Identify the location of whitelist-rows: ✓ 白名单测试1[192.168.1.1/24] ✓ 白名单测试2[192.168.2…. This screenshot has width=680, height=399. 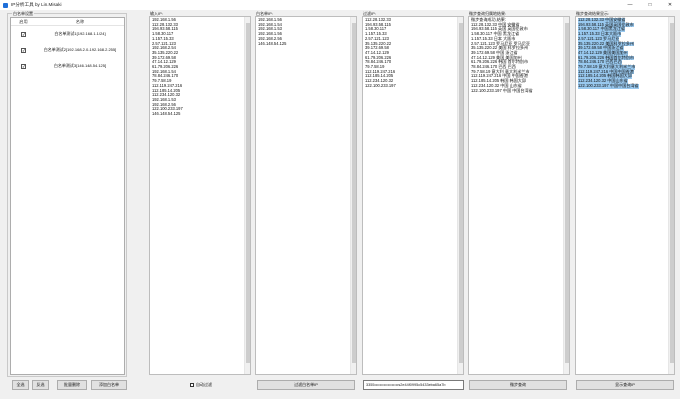
(67, 50).